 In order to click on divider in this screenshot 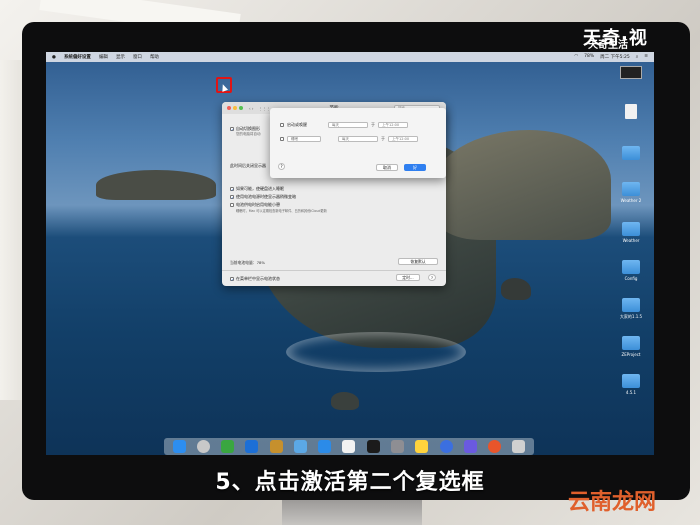, I will do `click(334, 270)`.